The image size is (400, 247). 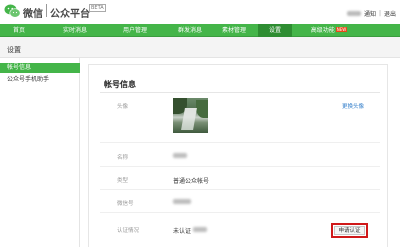 I want to click on row-divider-avatar, so click(x=240, y=142).